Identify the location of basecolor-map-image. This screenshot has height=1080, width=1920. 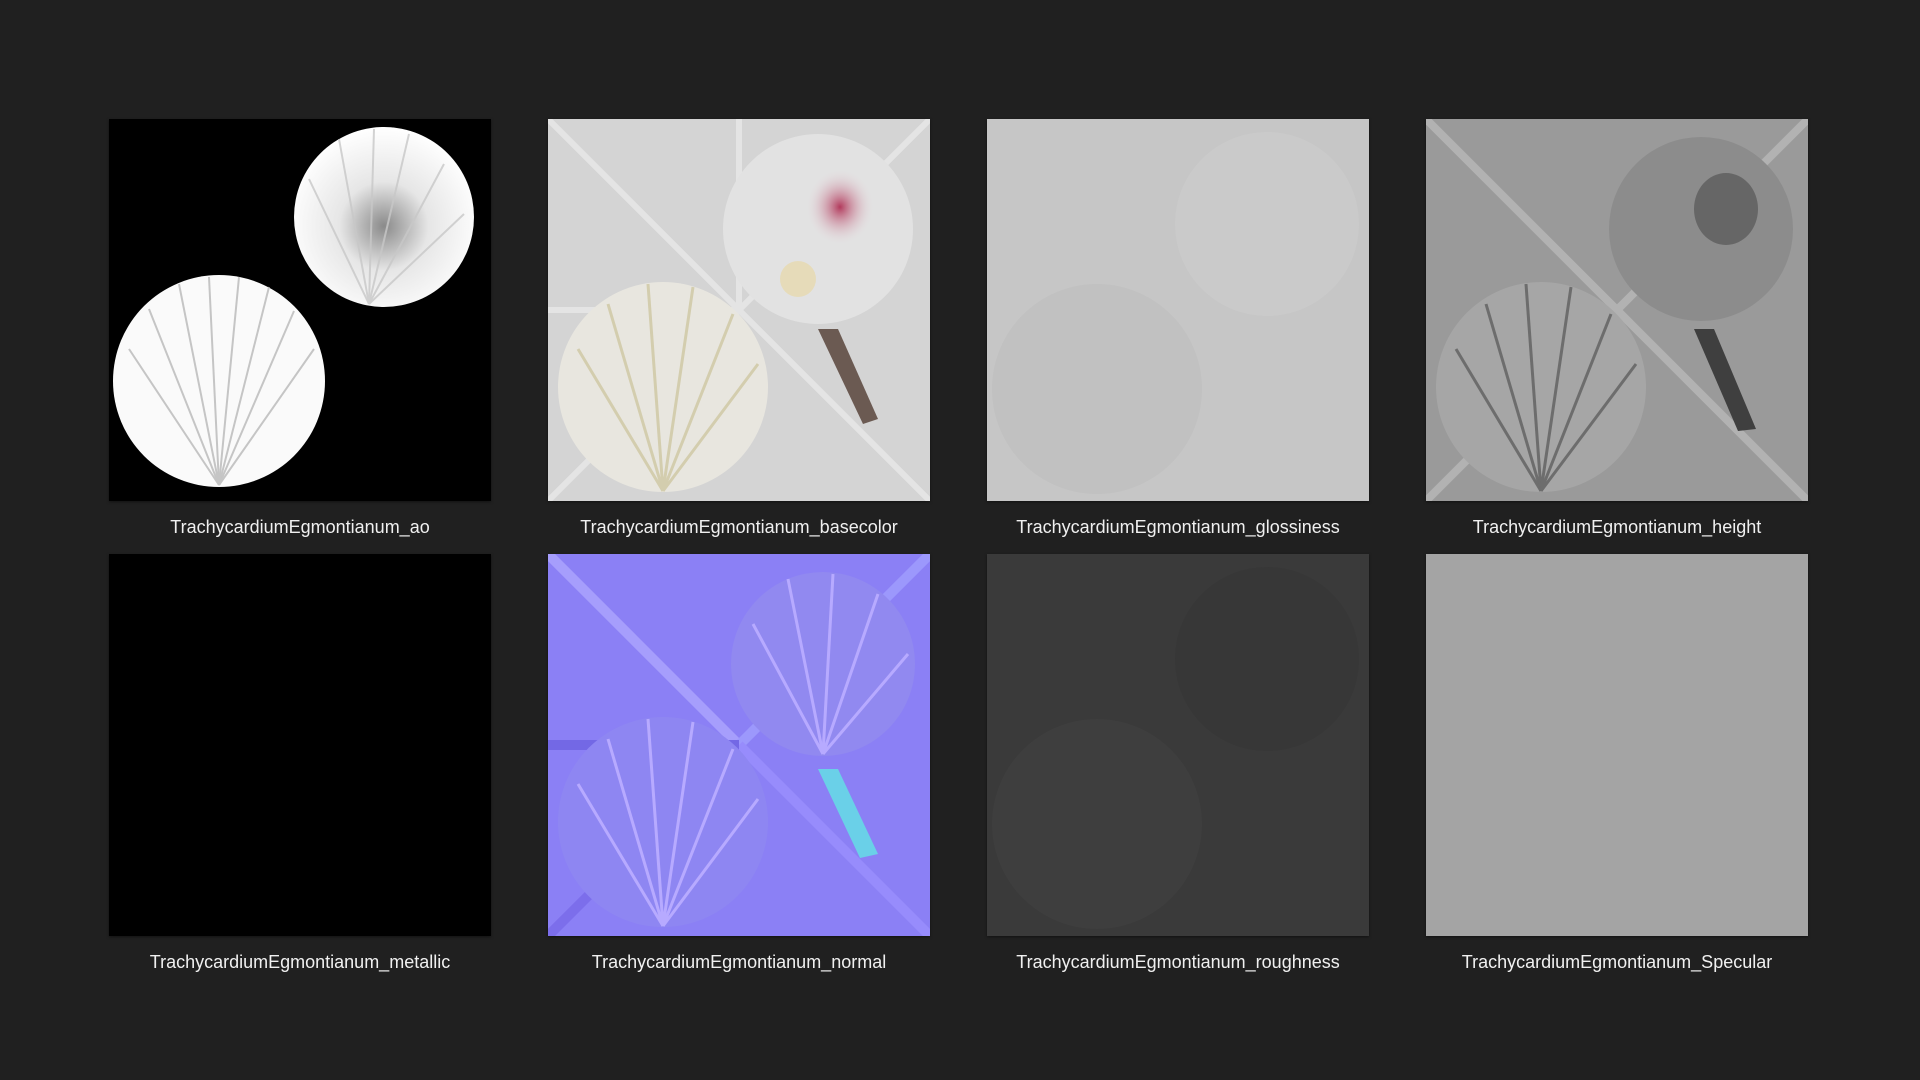
(739, 310).